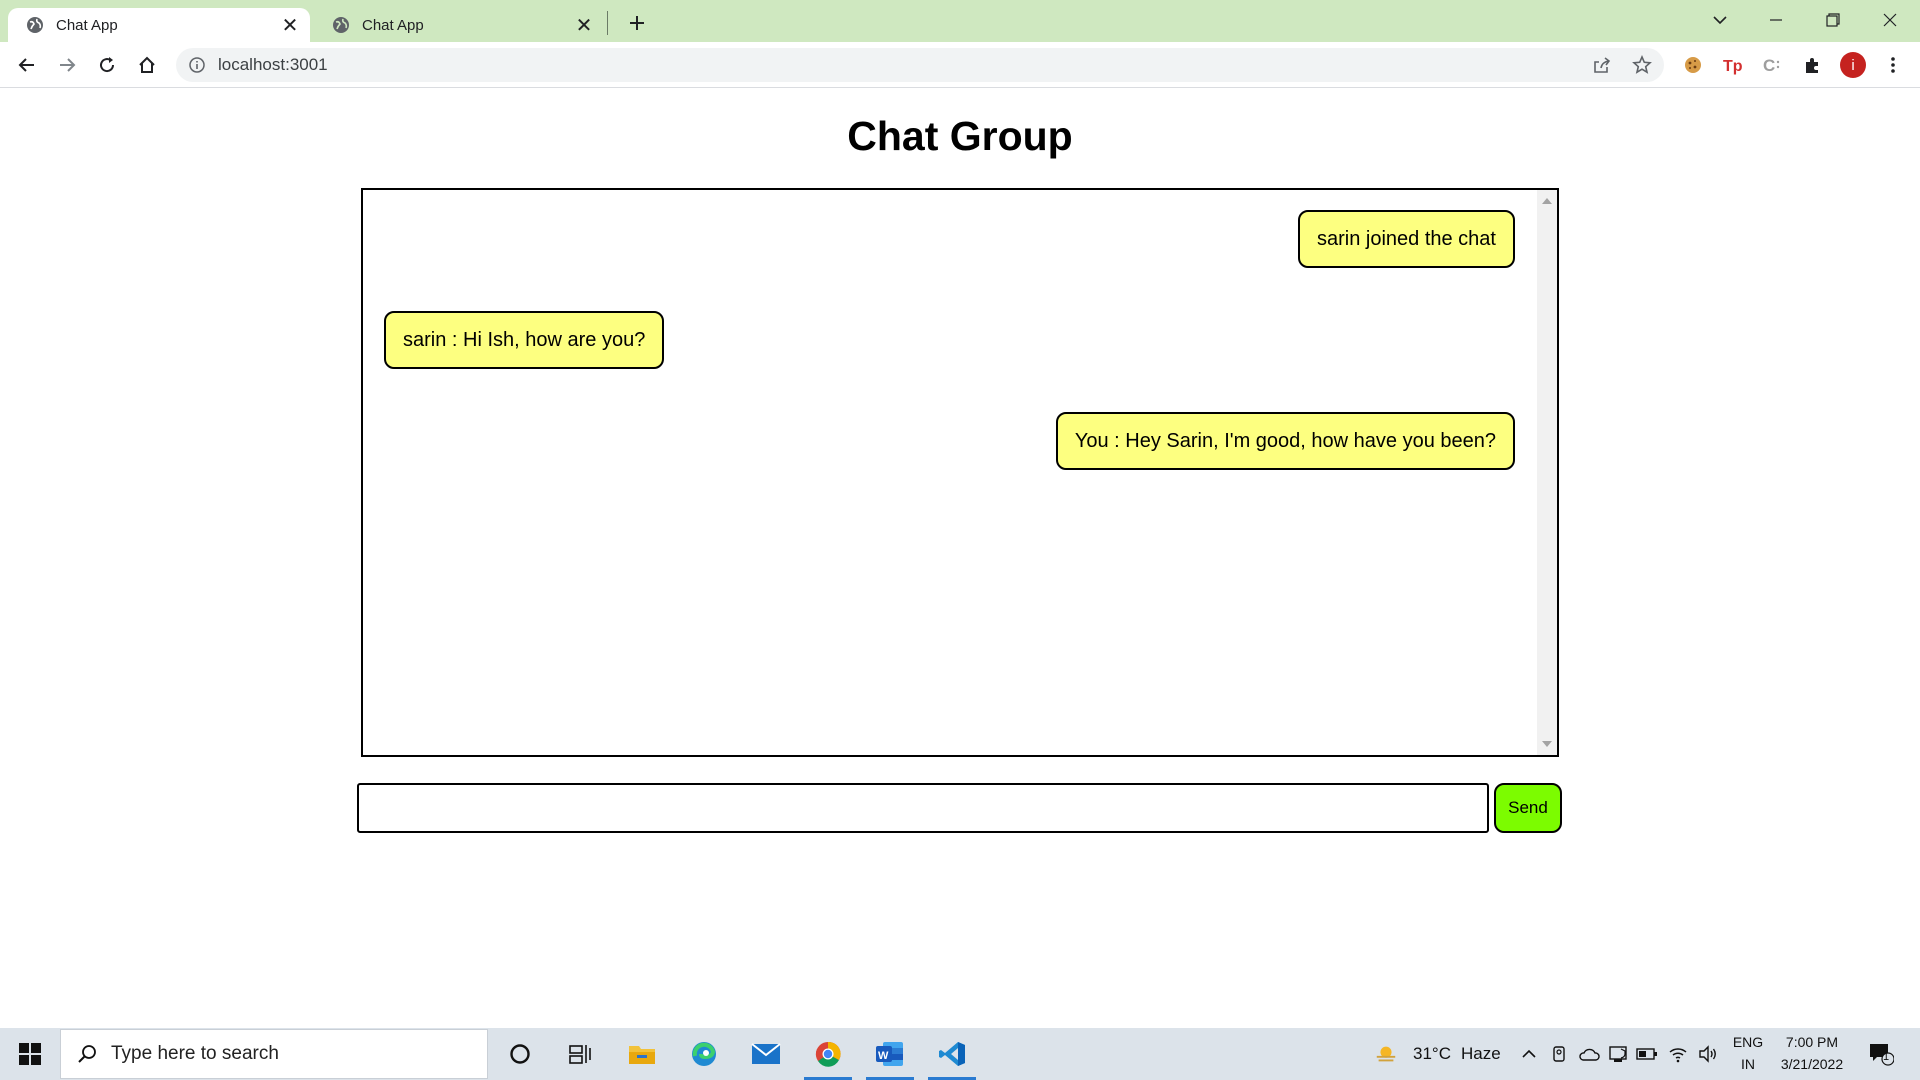  I want to click on scroll-up-arrow-icon, so click(1547, 201).